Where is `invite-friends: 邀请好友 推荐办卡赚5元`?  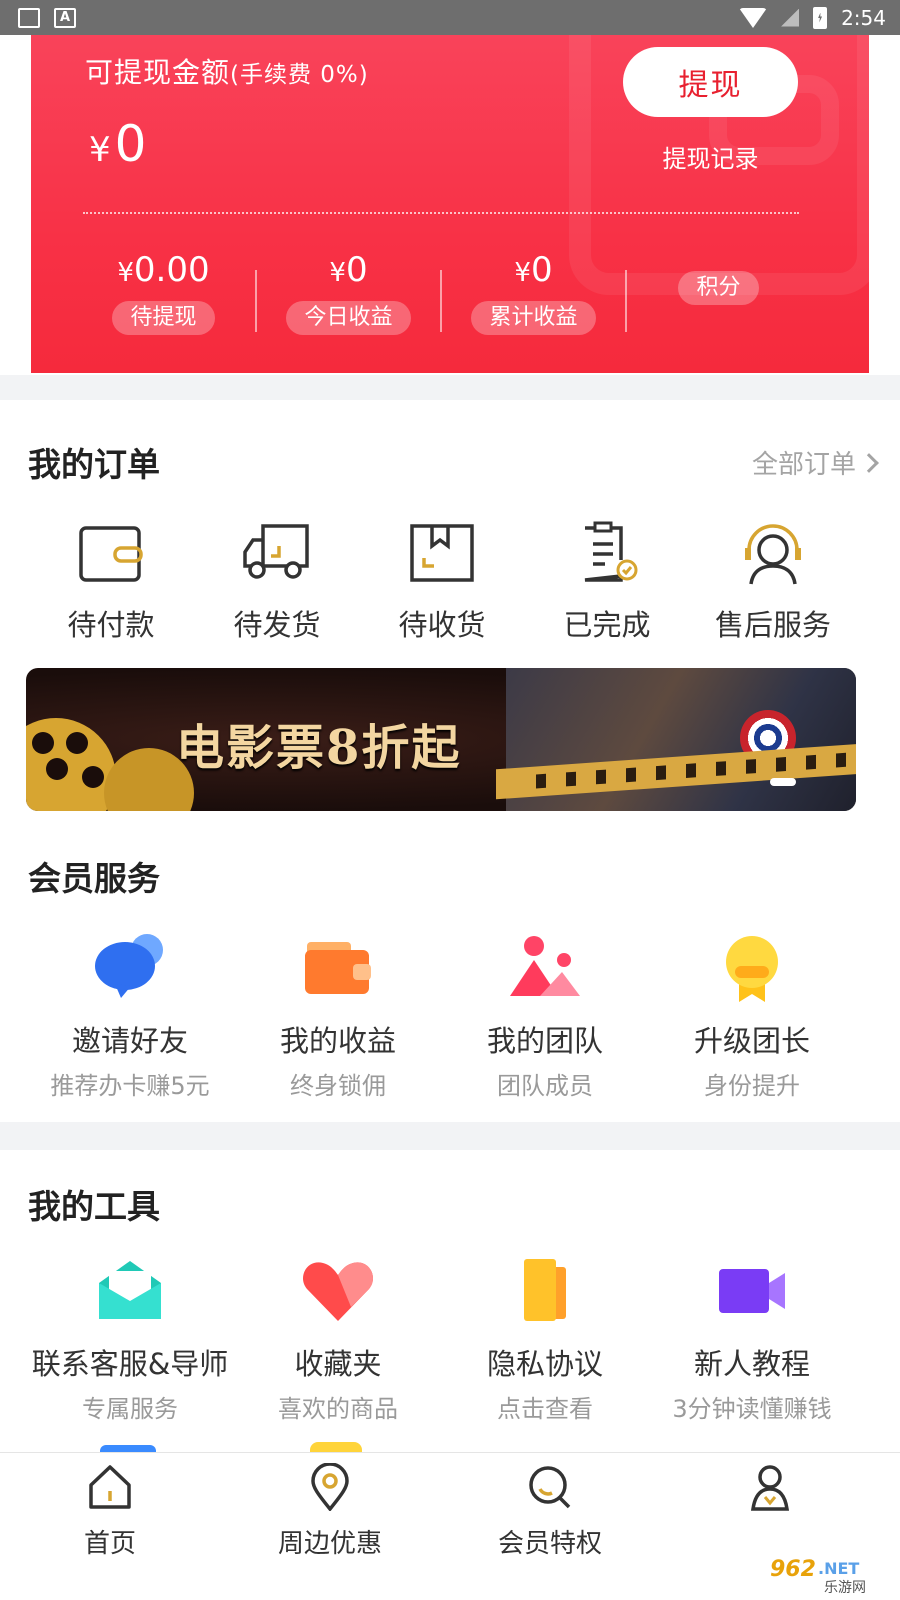
invite-friends: 邀请好友 推荐办卡赚5元 is located at coordinates (130, 1016).